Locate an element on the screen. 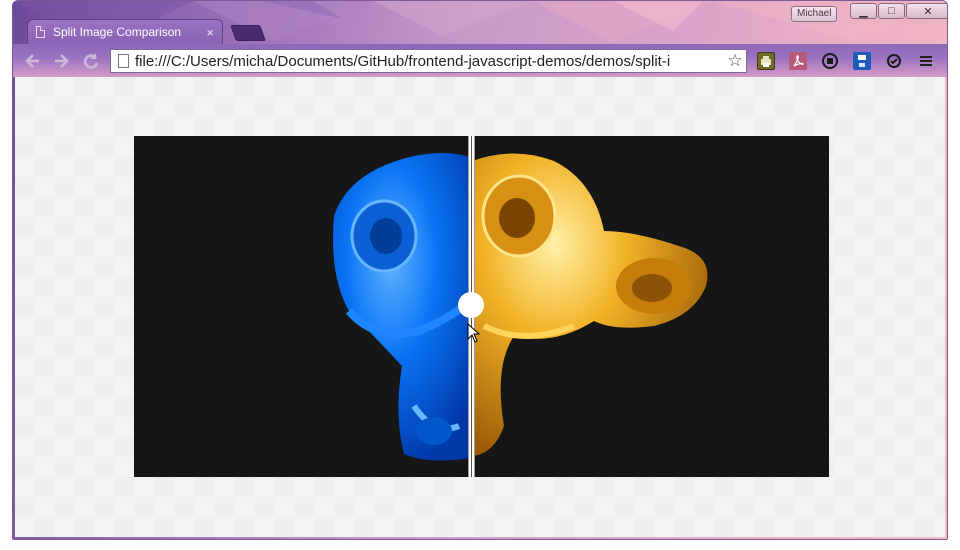  record-icon is located at coordinates (830, 61).